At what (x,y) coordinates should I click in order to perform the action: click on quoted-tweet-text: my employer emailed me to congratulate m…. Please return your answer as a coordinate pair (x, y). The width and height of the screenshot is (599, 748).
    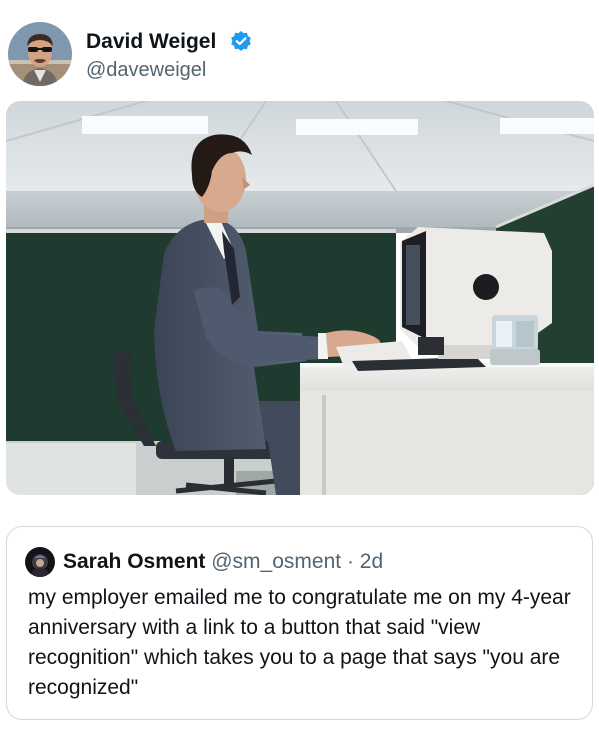
    Looking at the image, I should click on (299, 642).